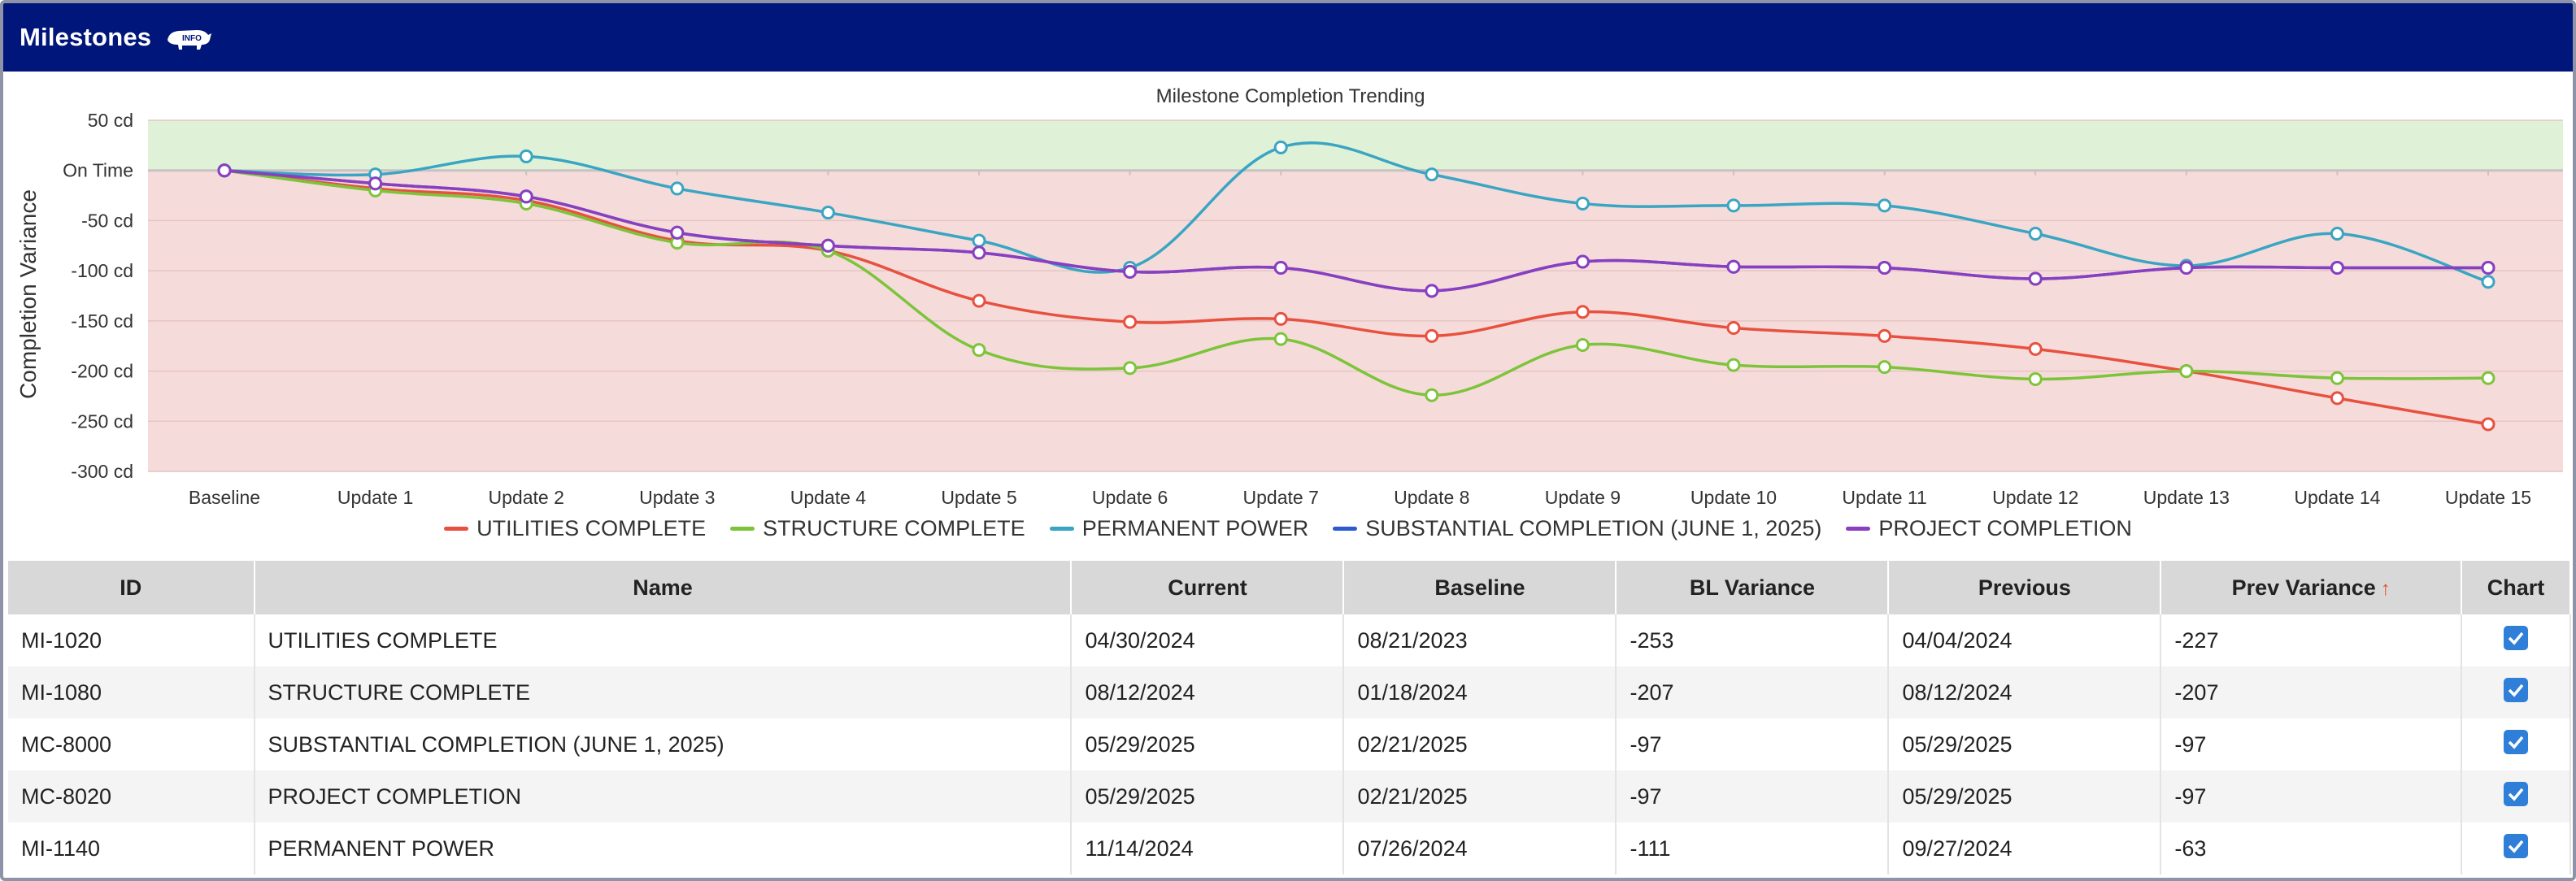 The width and height of the screenshot is (2576, 881). Describe the element at coordinates (1753, 587) in the screenshot. I see `column-header-bl-variance: BL Variance` at that location.